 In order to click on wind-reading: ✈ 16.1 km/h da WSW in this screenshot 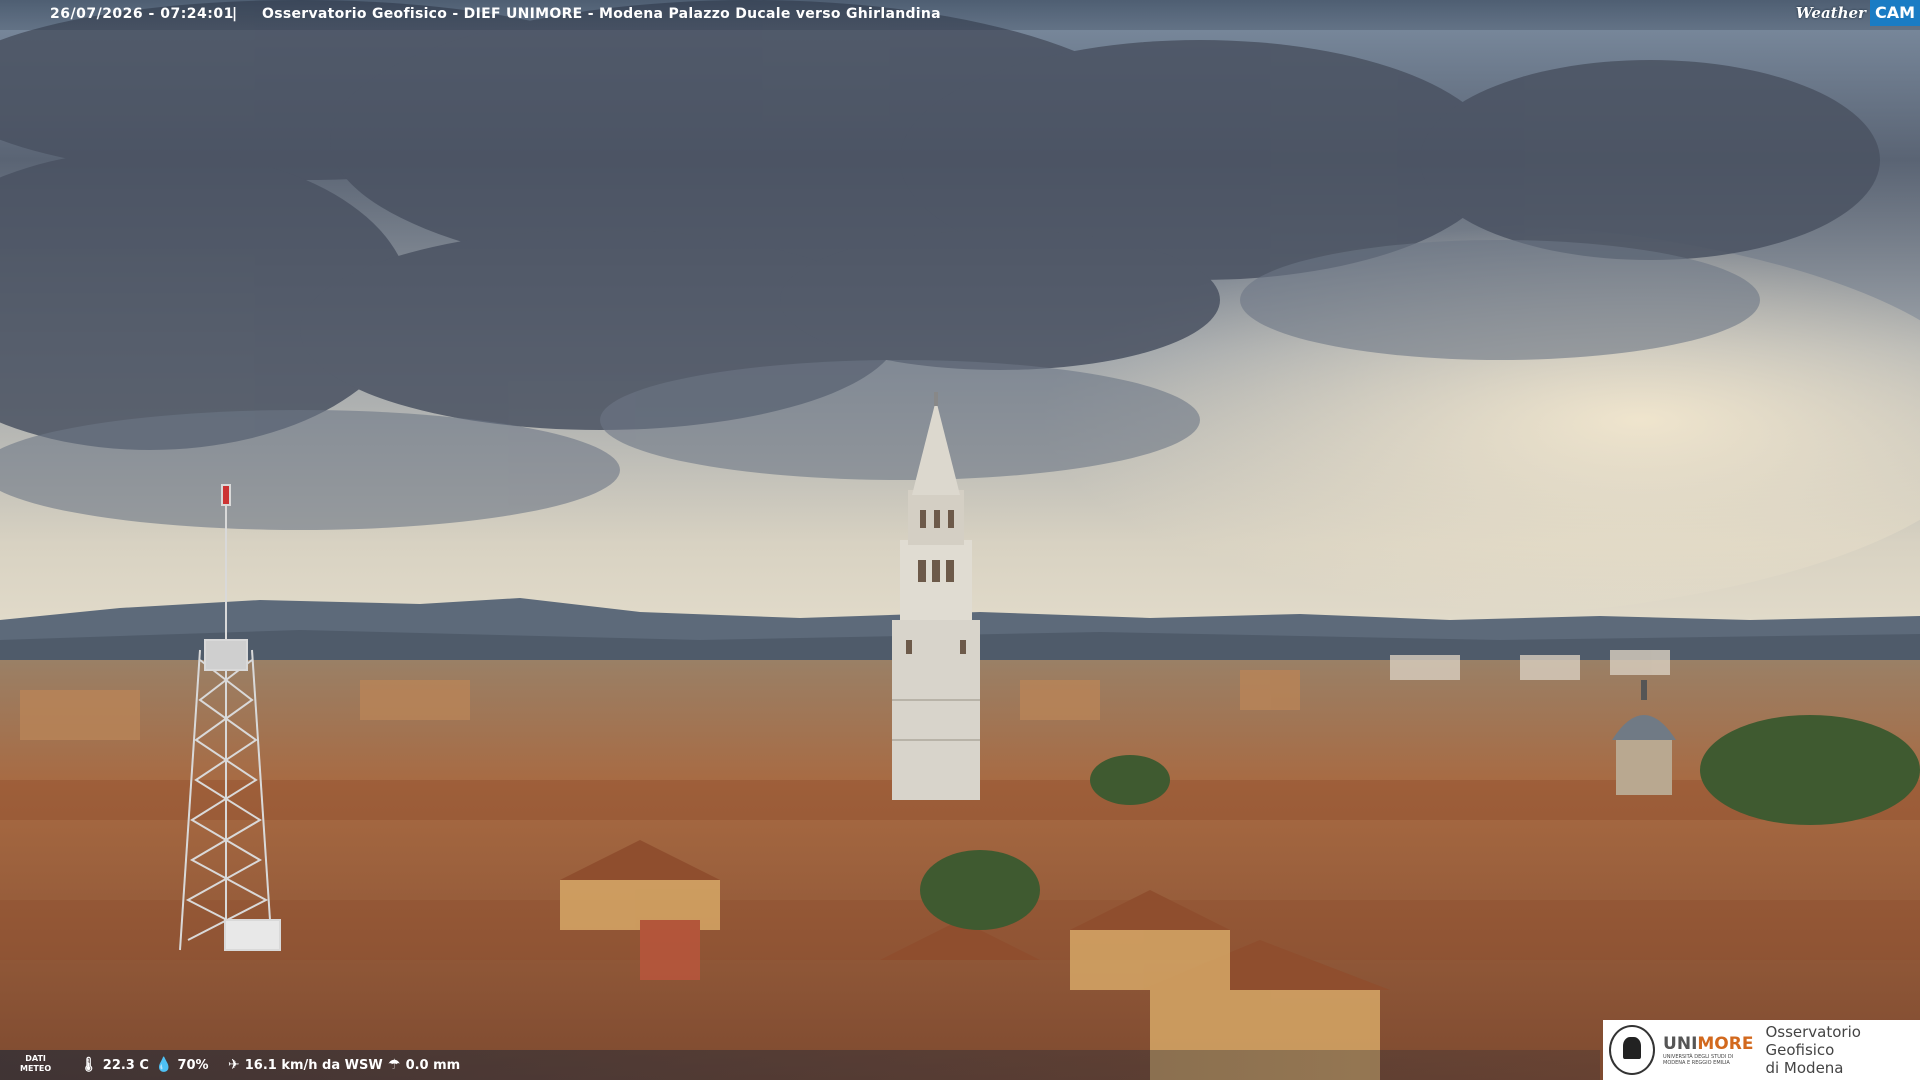, I will do `click(305, 1065)`.